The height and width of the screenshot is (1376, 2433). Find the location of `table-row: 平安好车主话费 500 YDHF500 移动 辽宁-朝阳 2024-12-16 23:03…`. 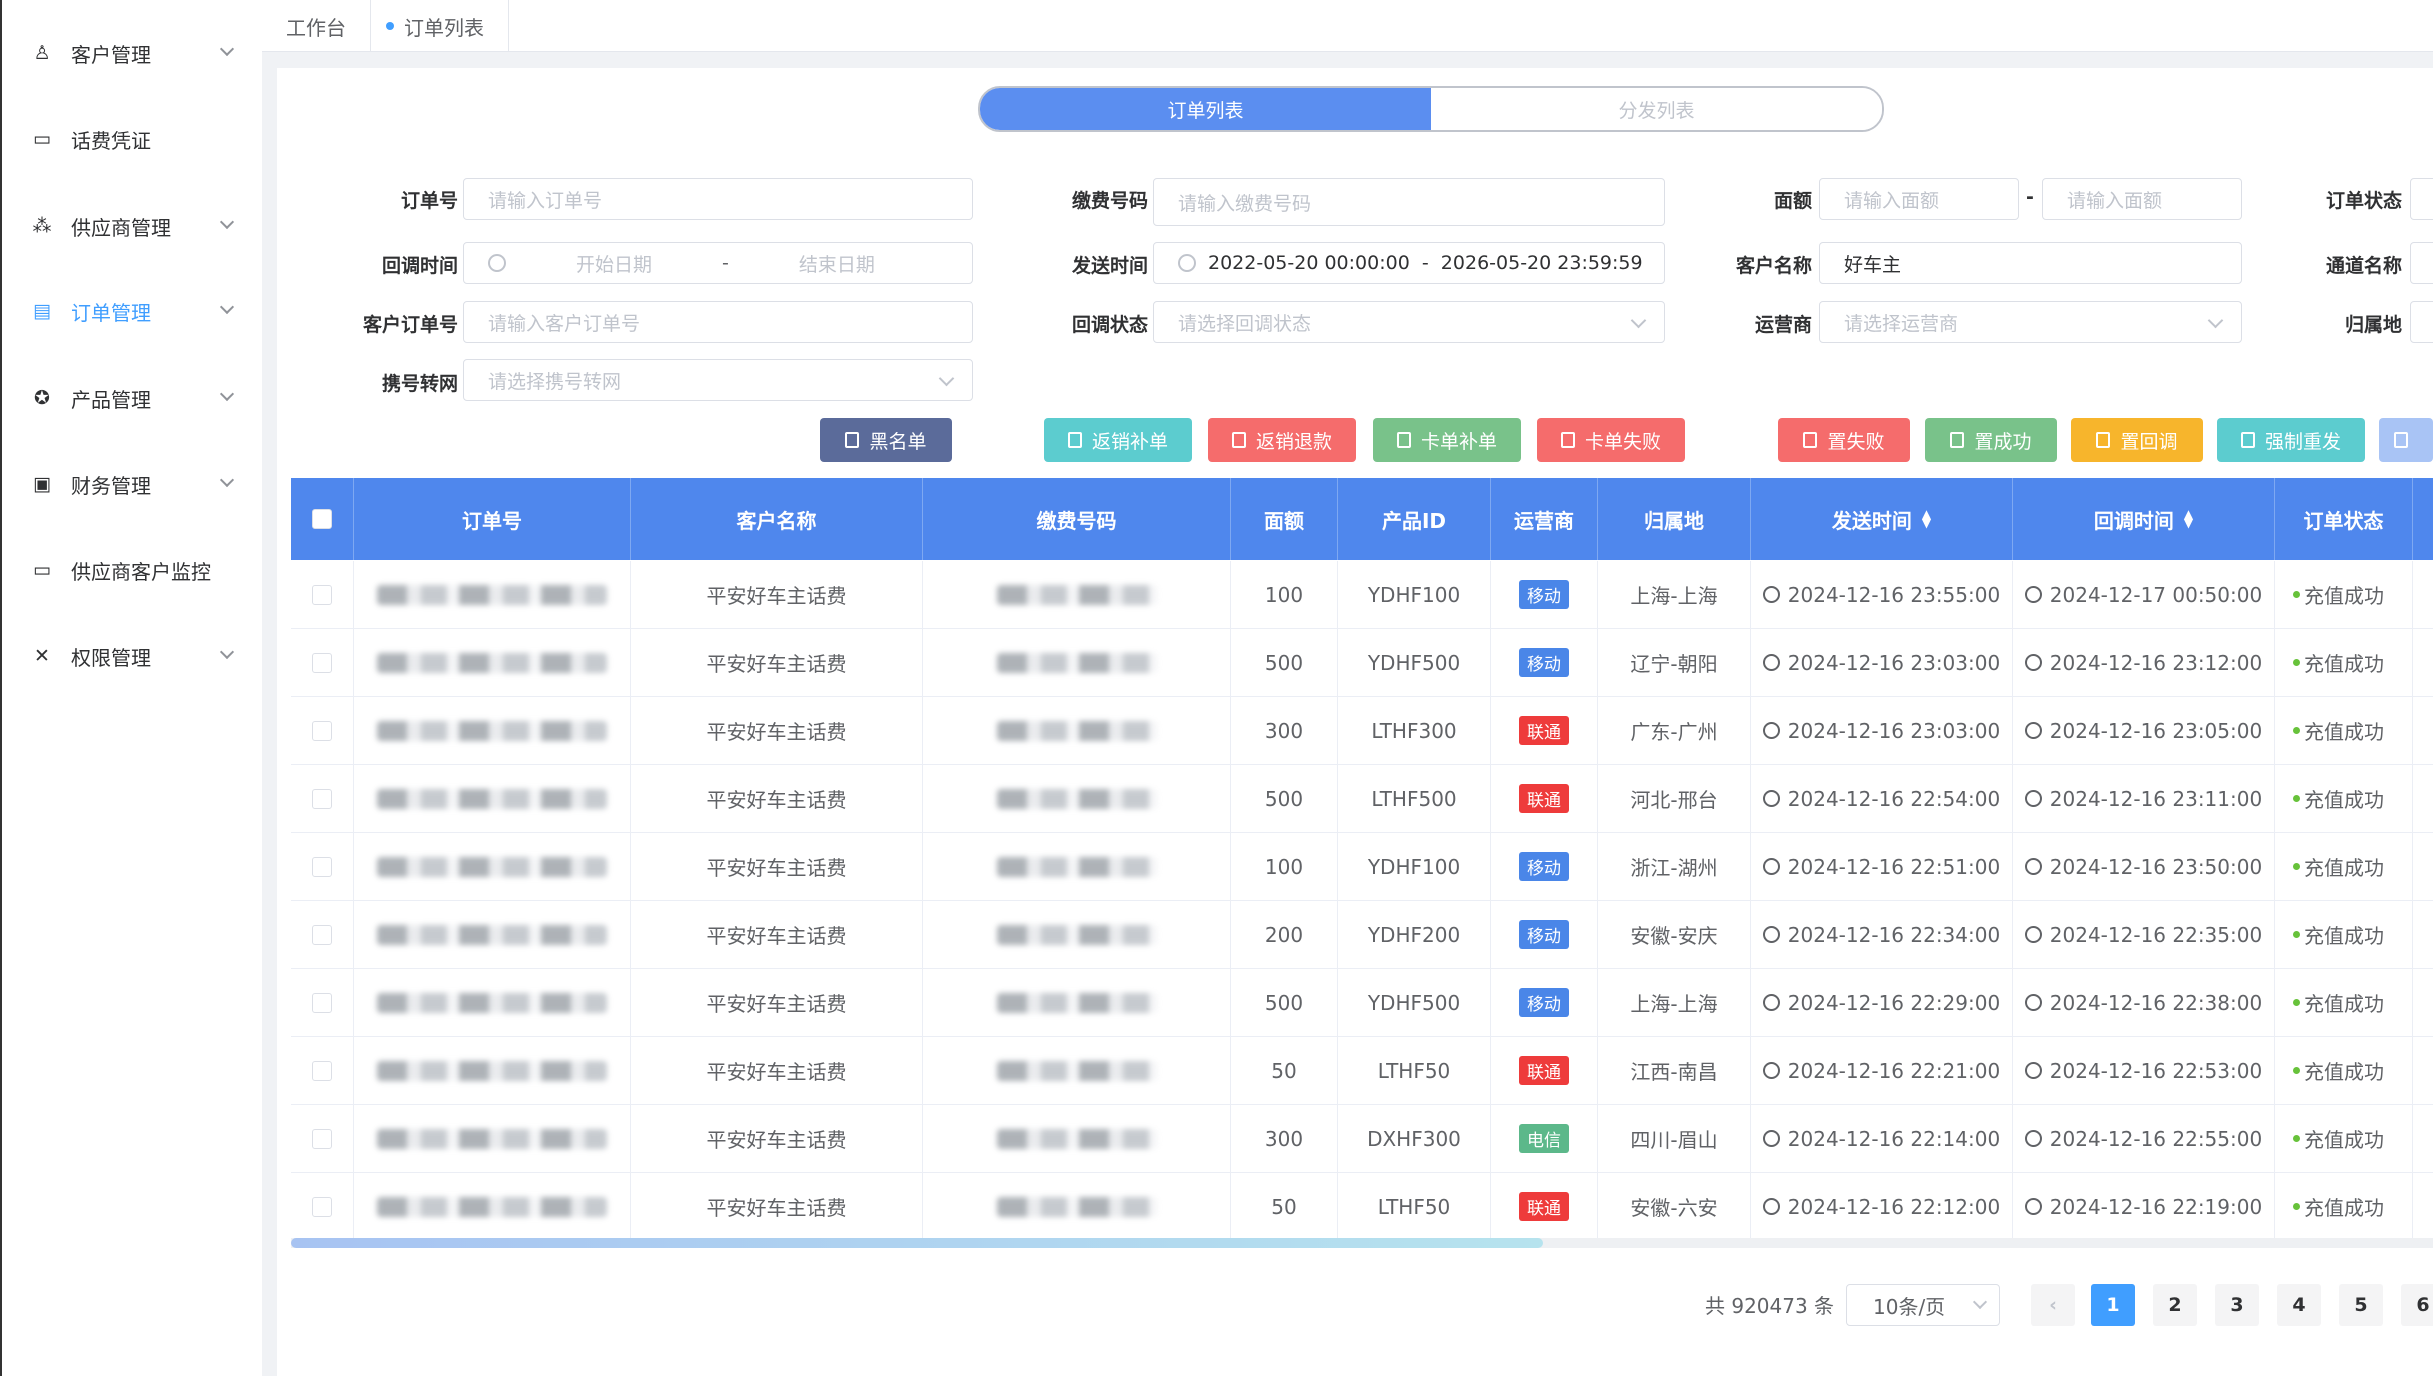

table-row: 平安好车主话费 500 YDHF500 移动 辽宁-朝阳 2024-12-16 23:03… is located at coordinates (1362, 663).